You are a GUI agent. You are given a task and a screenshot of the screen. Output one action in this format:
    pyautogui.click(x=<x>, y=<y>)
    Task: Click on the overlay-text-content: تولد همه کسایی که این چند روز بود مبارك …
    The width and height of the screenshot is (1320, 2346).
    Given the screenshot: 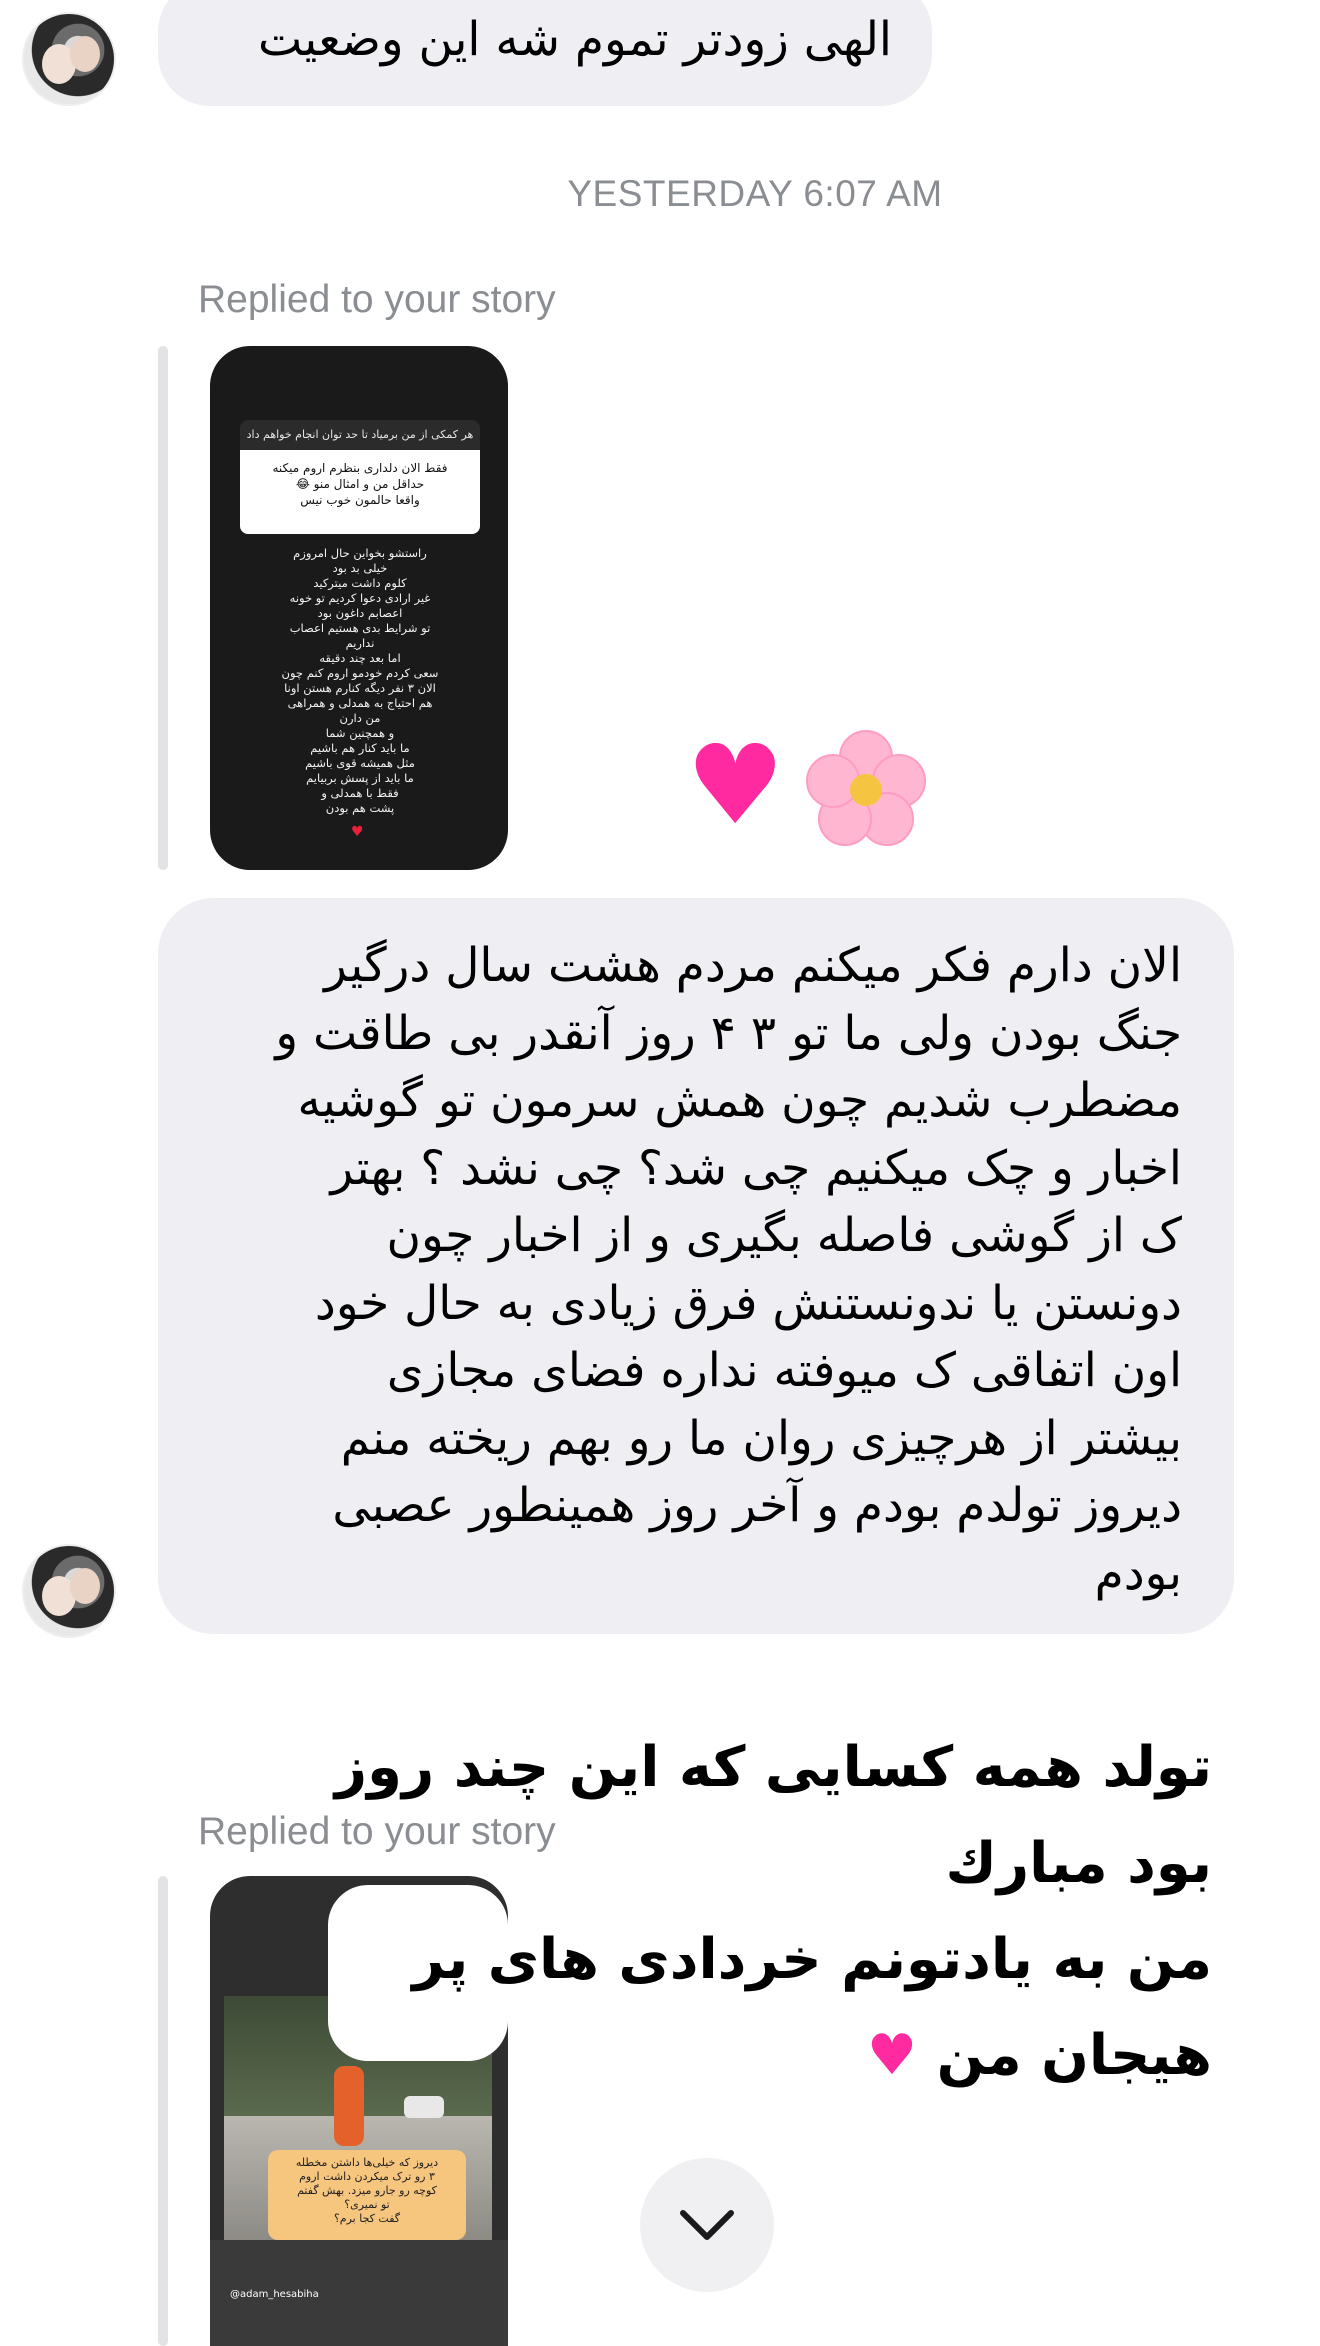 What is the action you would take?
    pyautogui.click(x=773, y=1911)
    